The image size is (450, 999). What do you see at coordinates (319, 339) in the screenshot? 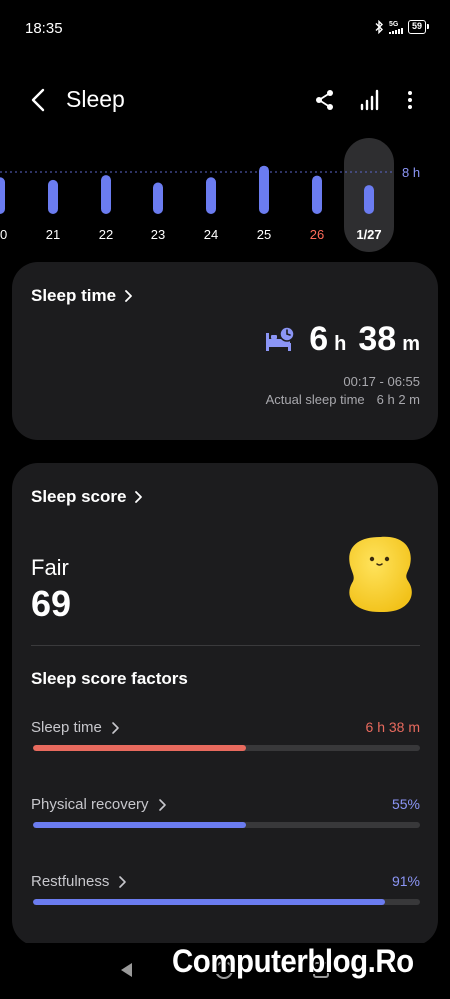
I see `sleep-hours: 6` at bounding box center [319, 339].